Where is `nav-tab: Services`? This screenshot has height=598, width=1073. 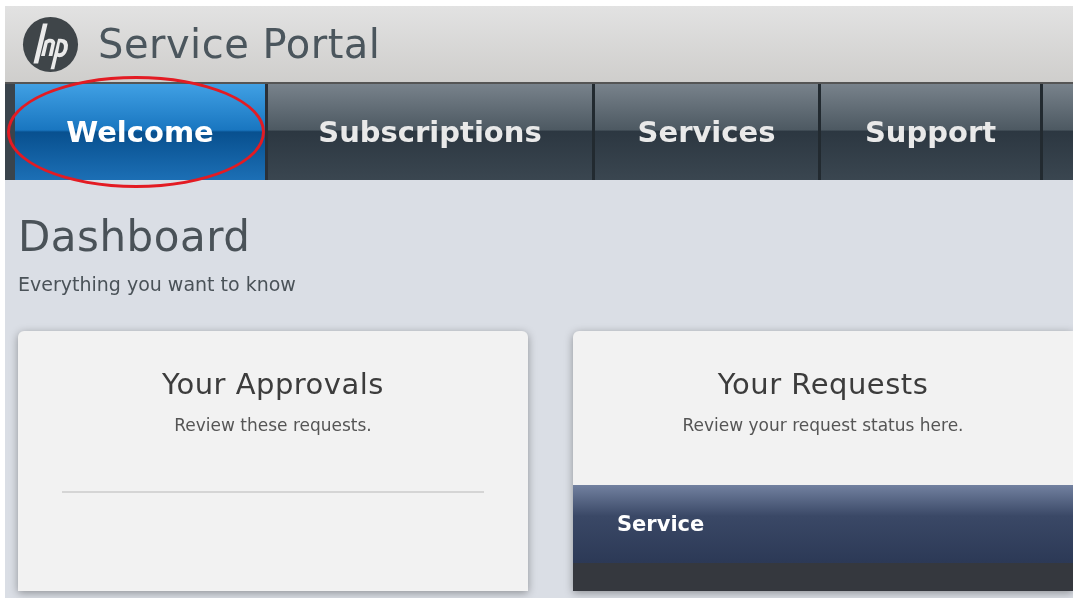
nav-tab: Services is located at coordinates (708, 132).